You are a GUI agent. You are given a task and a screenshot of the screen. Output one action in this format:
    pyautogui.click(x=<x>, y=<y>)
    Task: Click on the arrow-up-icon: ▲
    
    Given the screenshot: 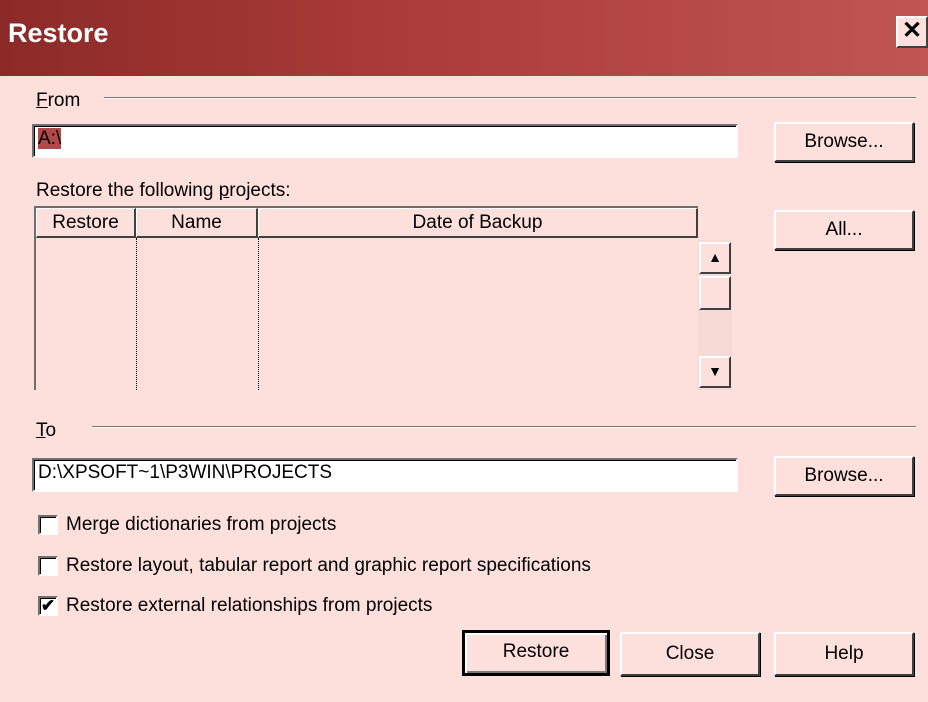 What is the action you would take?
    pyautogui.click(x=715, y=257)
    